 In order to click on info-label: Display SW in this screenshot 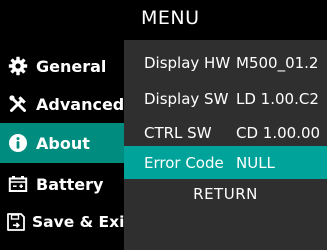, I will do `click(186, 99)`.